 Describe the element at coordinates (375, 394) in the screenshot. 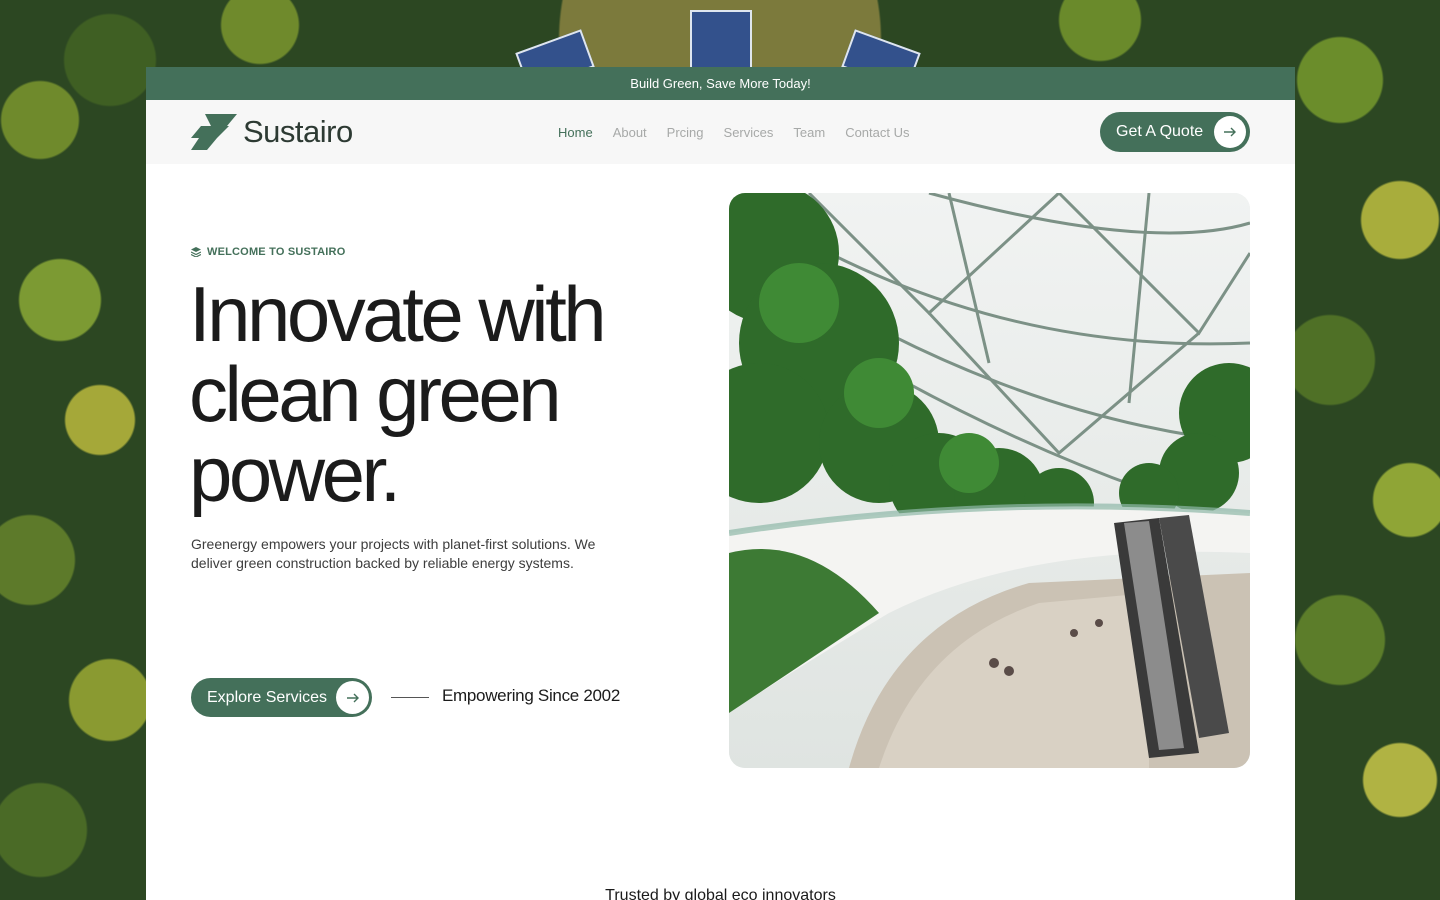

I see `headline-line: clean green` at that location.